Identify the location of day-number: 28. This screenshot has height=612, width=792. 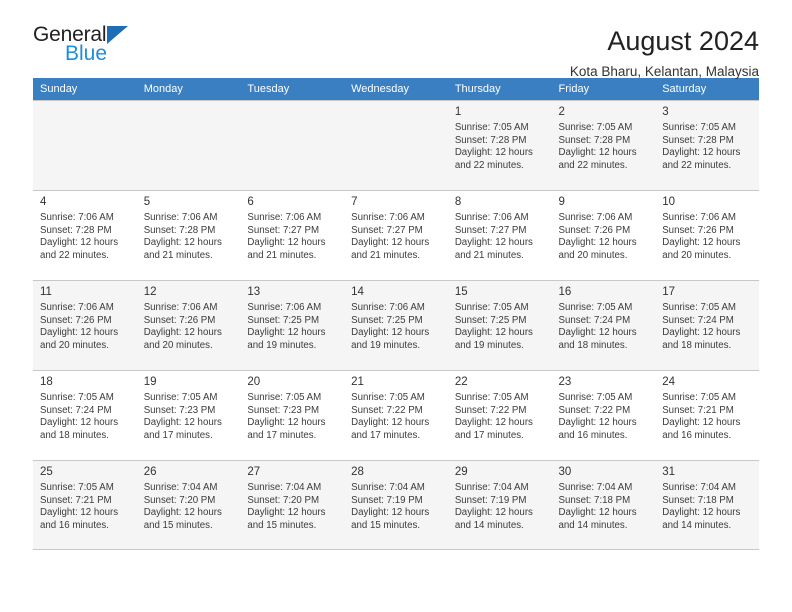
(357, 472).